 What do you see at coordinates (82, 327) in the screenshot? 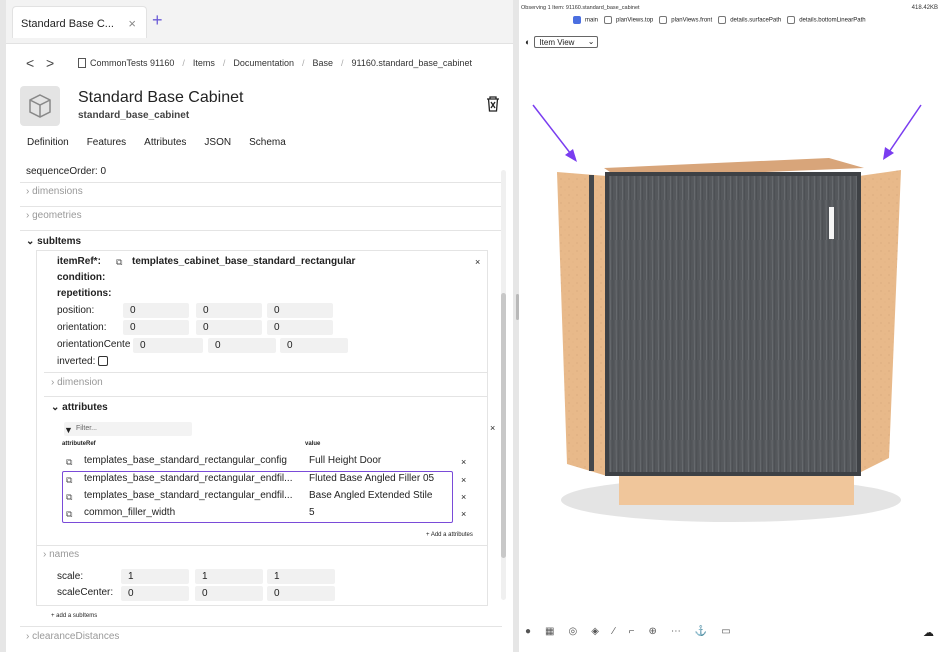
I see `orientation-label: orientation:` at bounding box center [82, 327].